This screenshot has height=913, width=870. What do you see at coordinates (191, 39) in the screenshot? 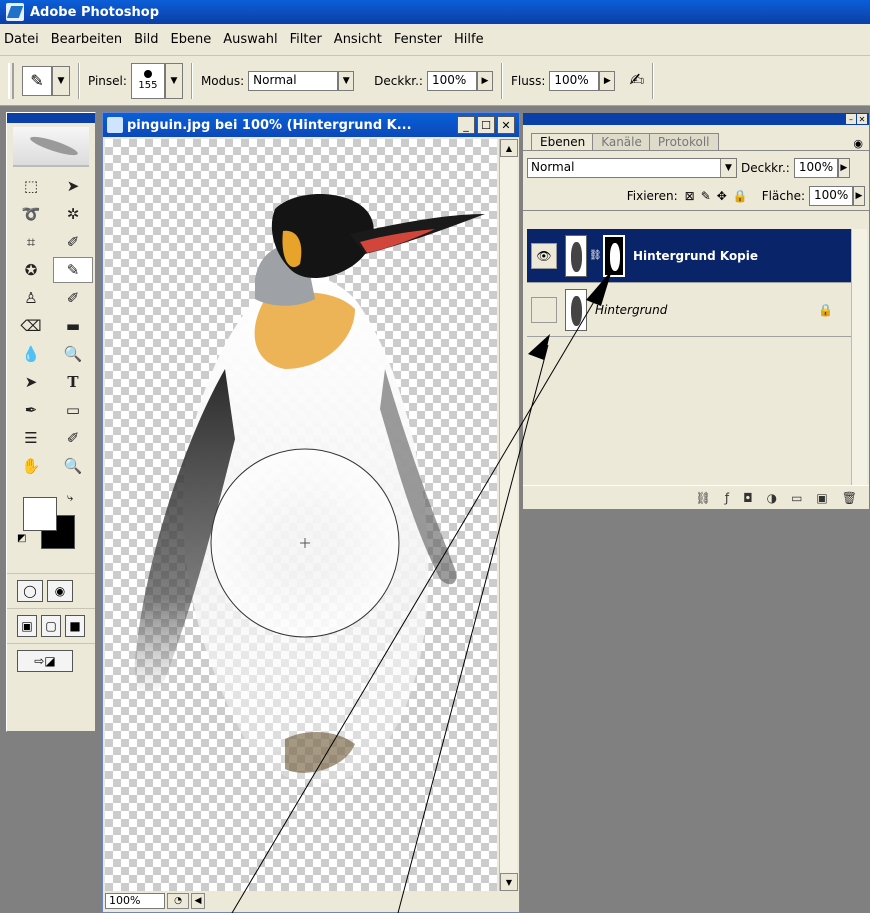
I see `menu-ebene: Ebene` at bounding box center [191, 39].